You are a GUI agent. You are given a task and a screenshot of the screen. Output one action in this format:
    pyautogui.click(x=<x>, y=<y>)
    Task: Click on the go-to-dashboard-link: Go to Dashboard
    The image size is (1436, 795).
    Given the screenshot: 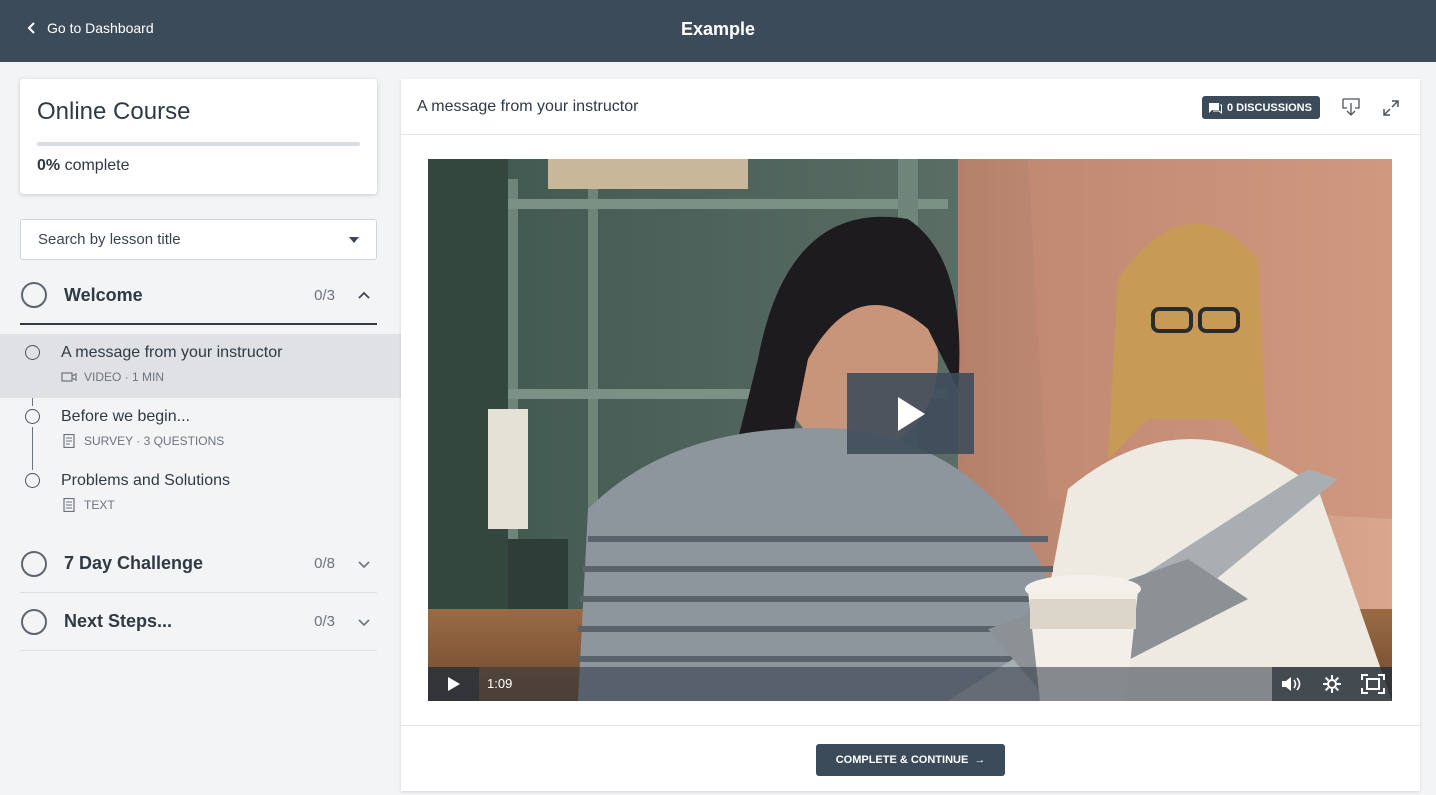 What is the action you would take?
    pyautogui.click(x=90, y=28)
    